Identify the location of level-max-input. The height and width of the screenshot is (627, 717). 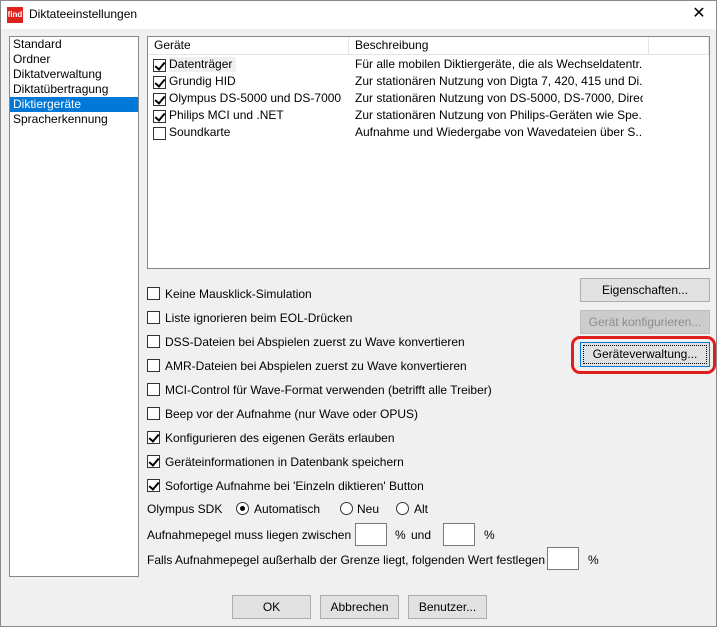
(459, 534).